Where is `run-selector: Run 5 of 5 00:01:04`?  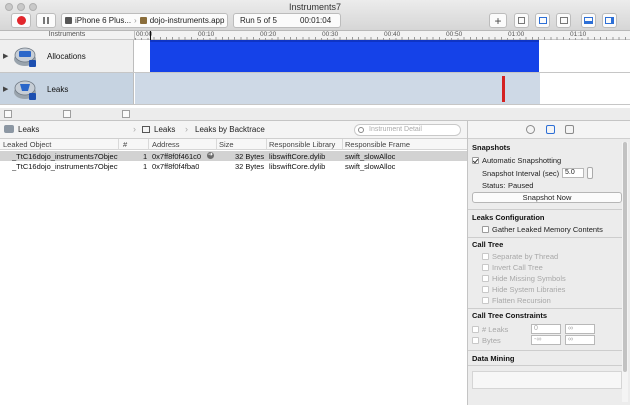
run-selector: Run 5 of 5 00:01:04 is located at coordinates (287, 20).